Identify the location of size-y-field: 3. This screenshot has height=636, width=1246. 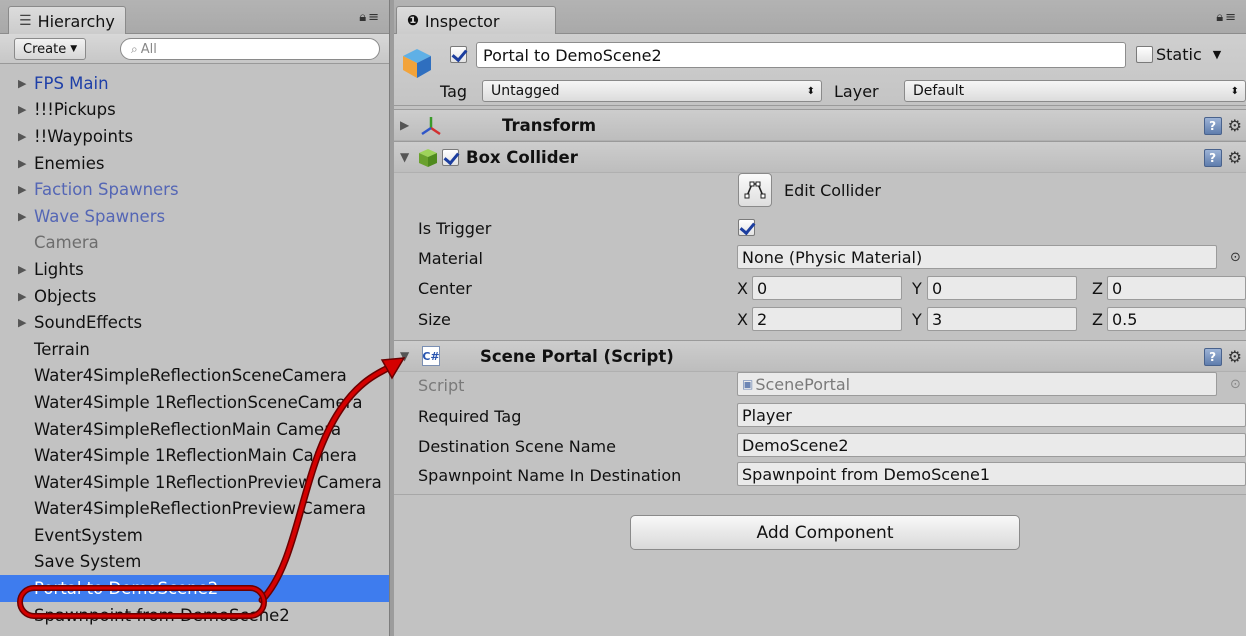
(1002, 319).